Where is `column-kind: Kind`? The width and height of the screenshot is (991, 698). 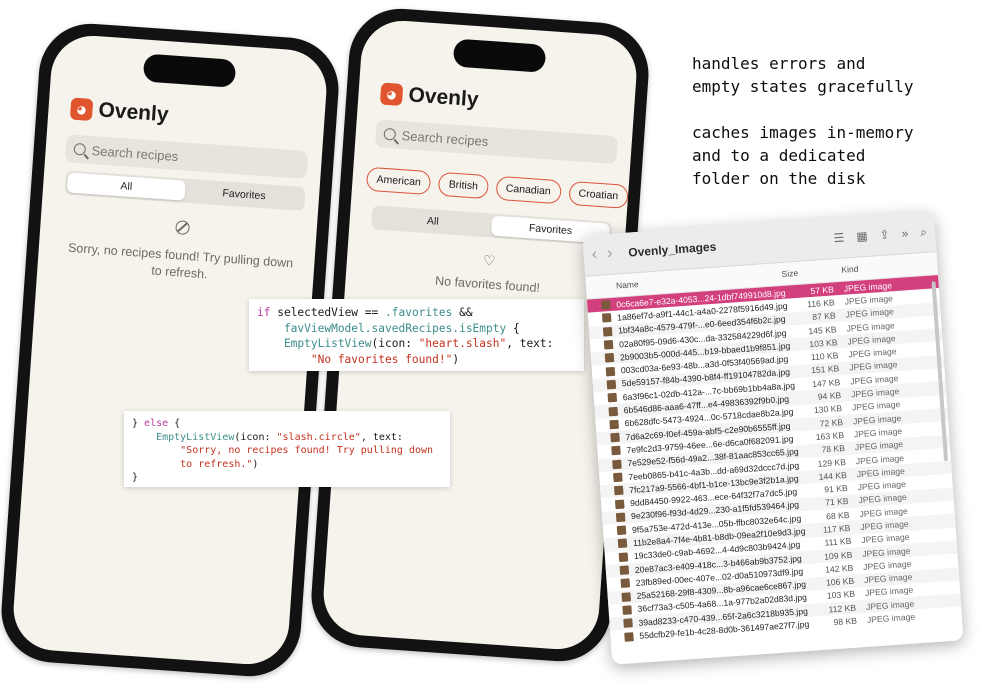
column-kind: Kind is located at coordinates (871, 268).